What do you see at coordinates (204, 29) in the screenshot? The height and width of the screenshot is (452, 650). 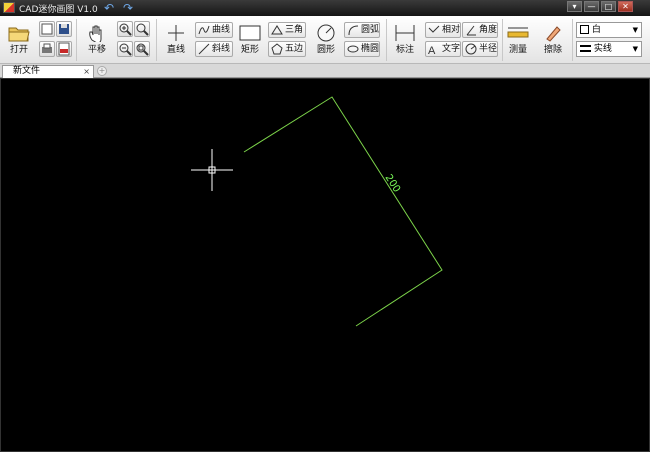 I see `curve-icon` at bounding box center [204, 29].